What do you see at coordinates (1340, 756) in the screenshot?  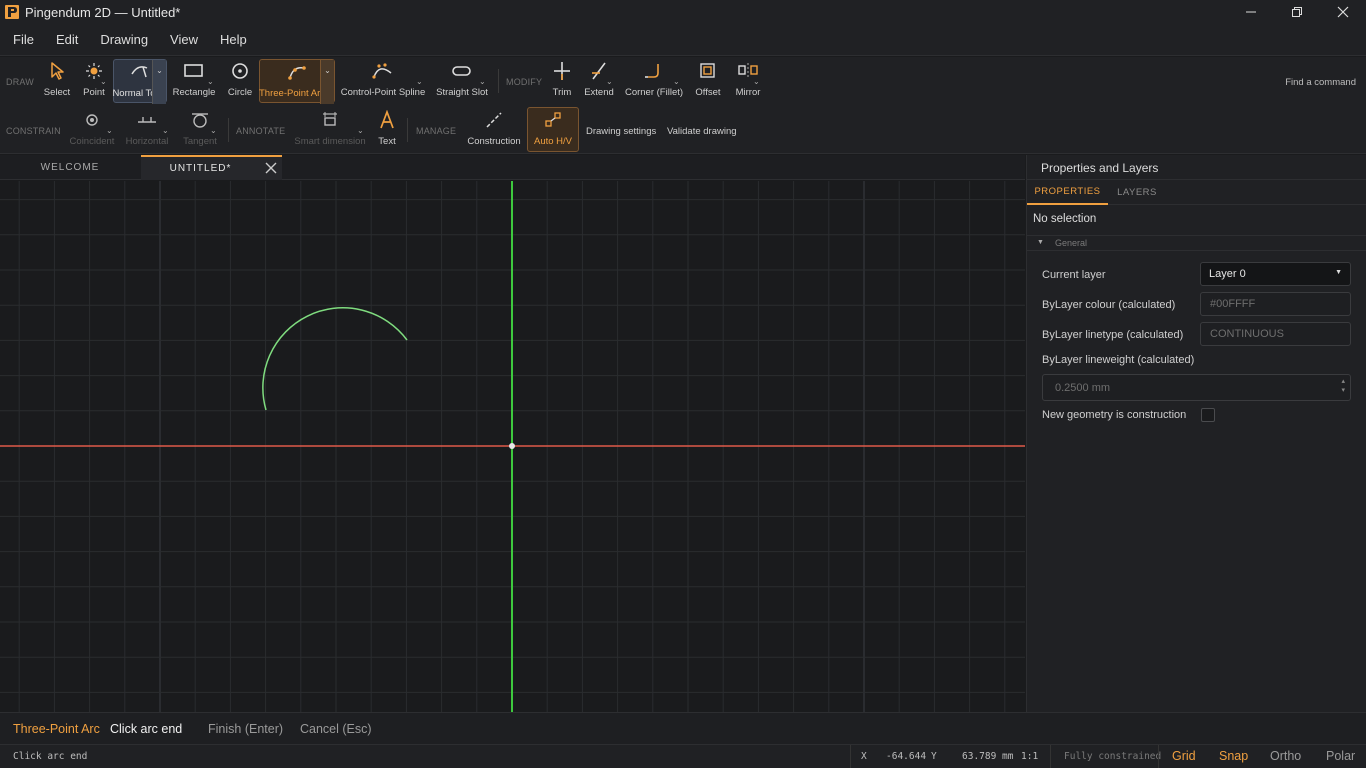 I see `polar-toggle: Polar` at bounding box center [1340, 756].